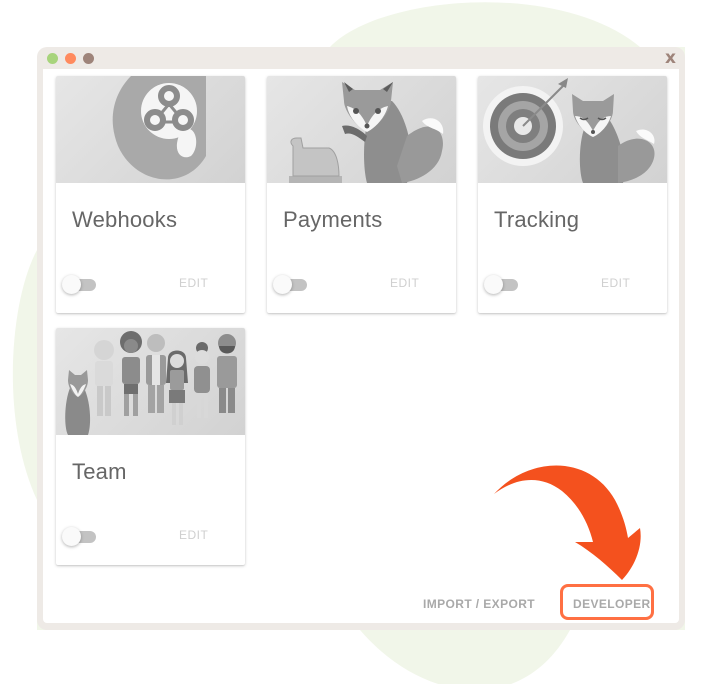  What do you see at coordinates (361, 58) in the screenshot?
I see `title-bar: x` at bounding box center [361, 58].